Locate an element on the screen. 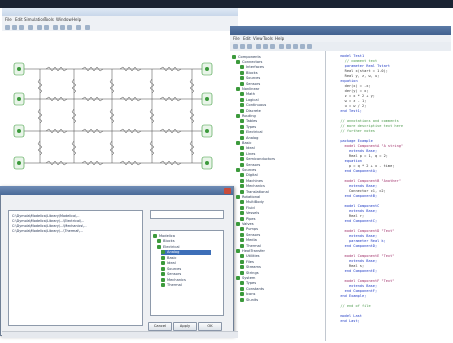  tree-item: Rotational is located at coordinates (248, 196).